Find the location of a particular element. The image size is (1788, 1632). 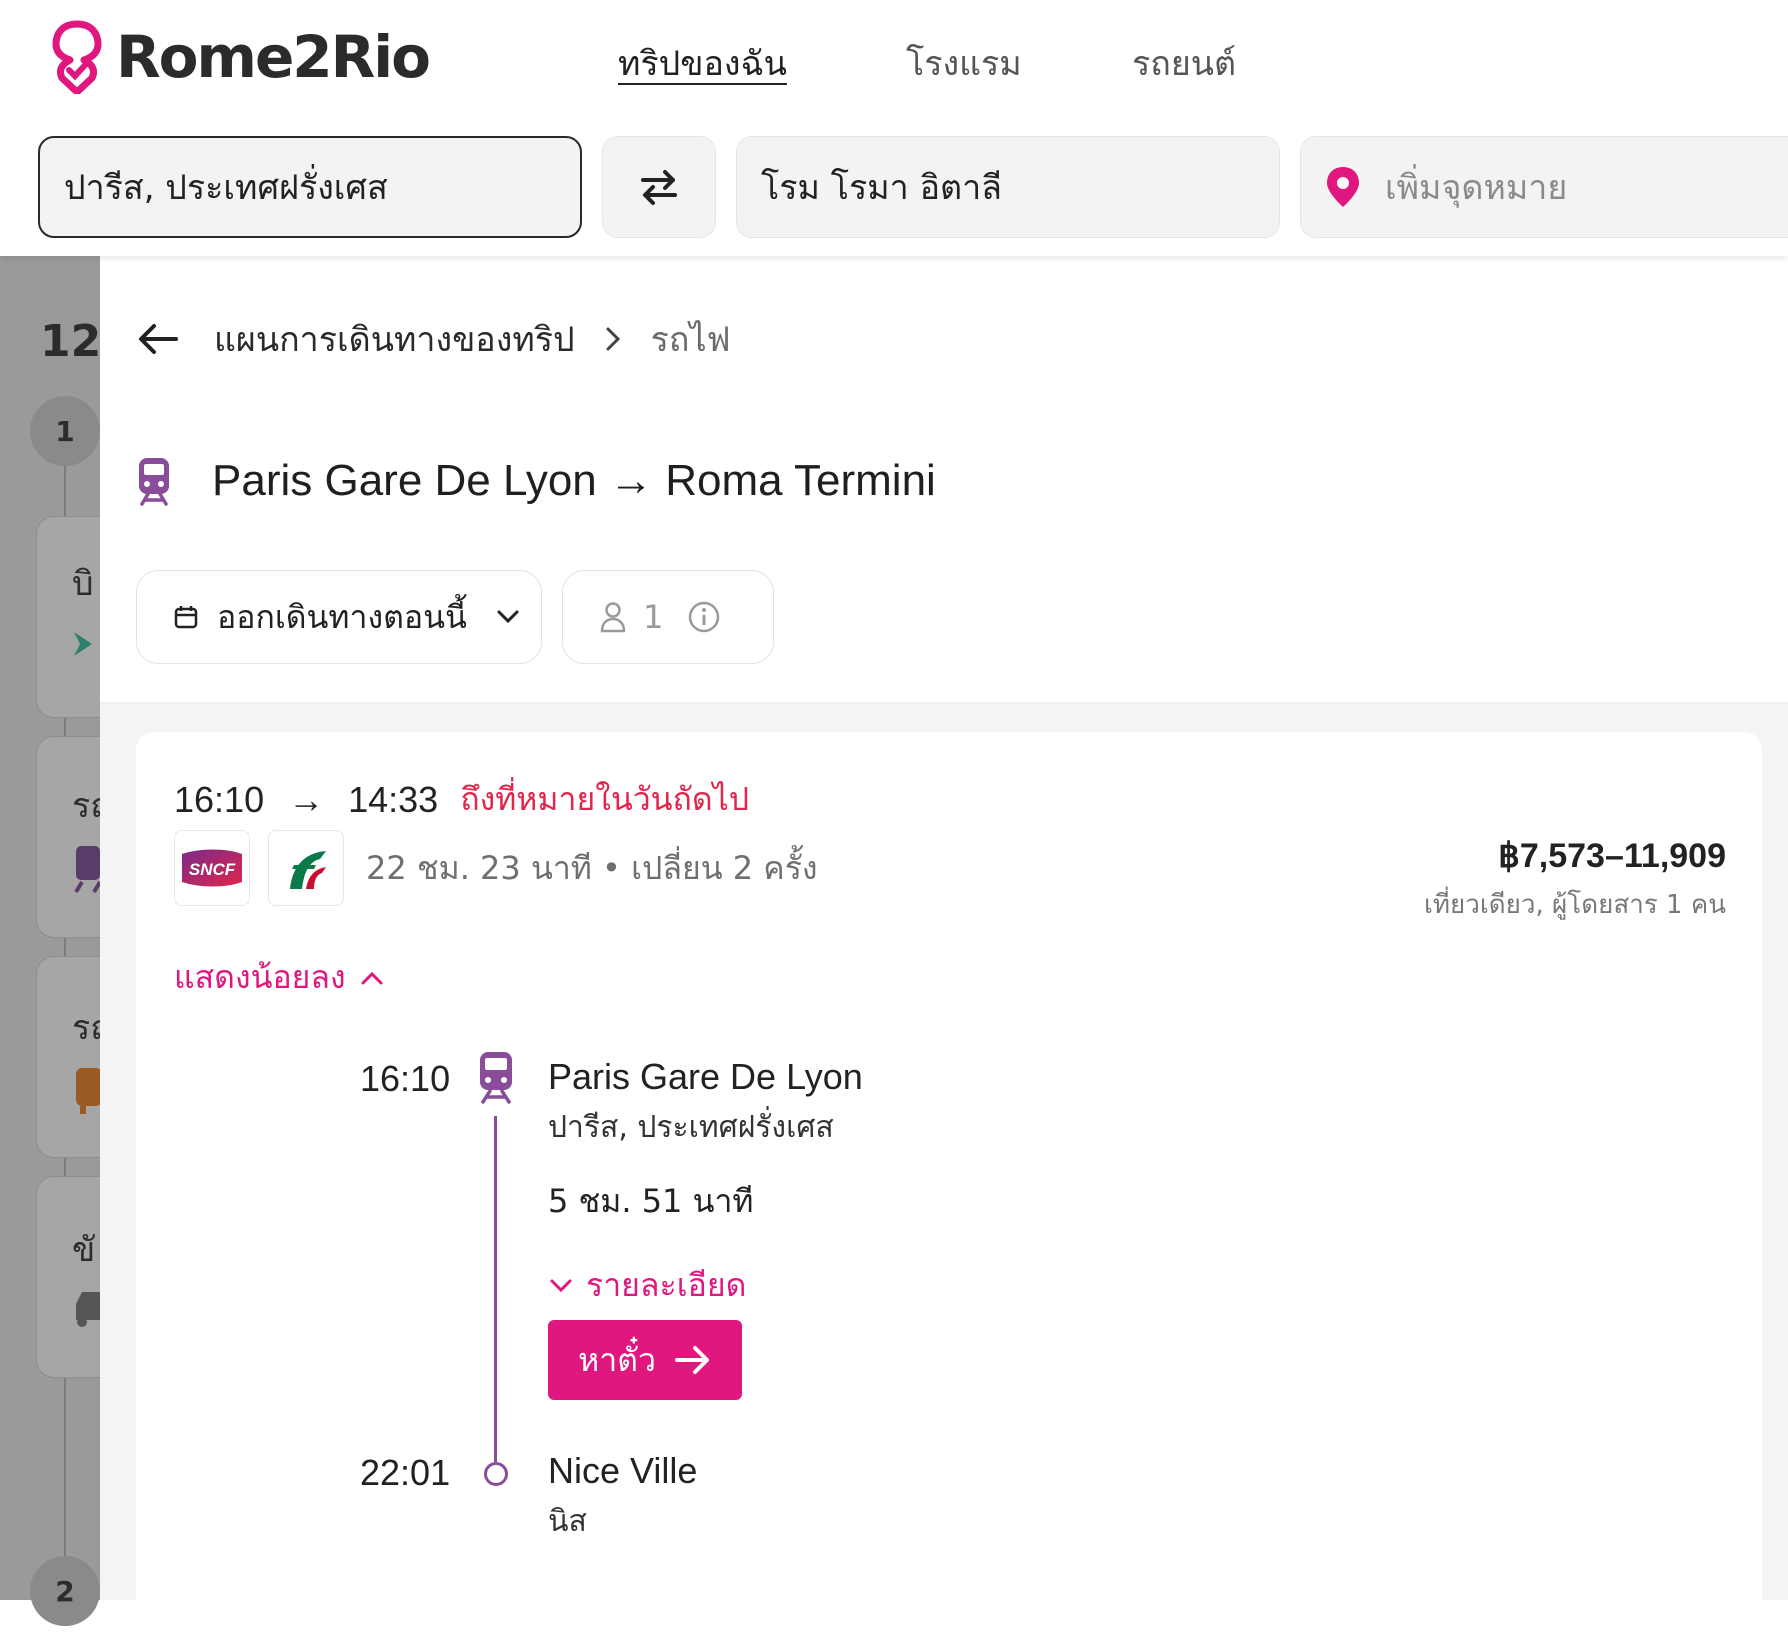

segment-line is located at coordinates (495, 1289).